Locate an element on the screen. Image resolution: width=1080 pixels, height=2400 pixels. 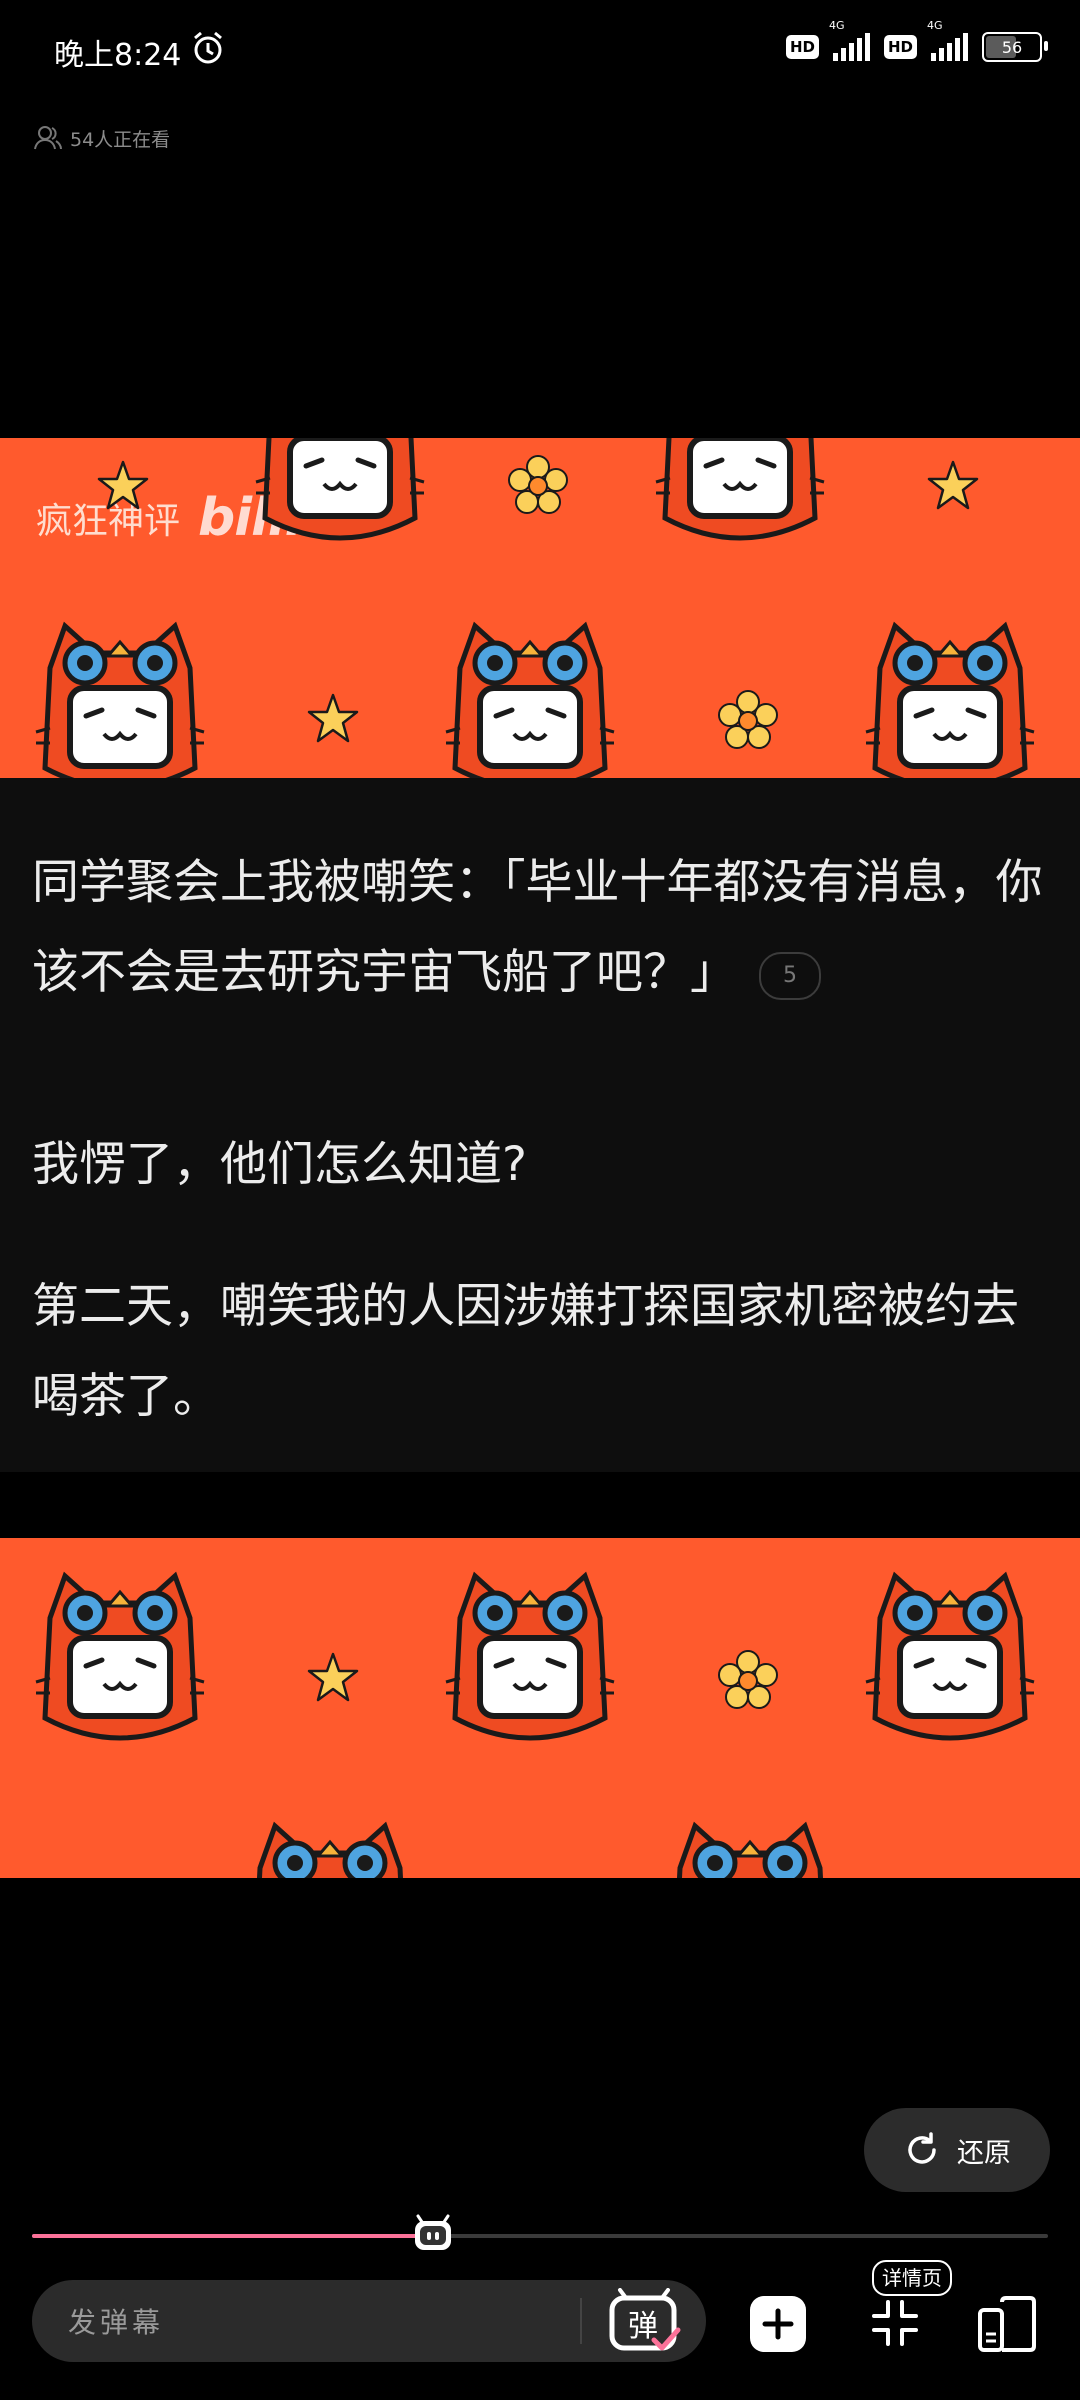
clock: 晚上8:24 is located at coordinates (118, 55).